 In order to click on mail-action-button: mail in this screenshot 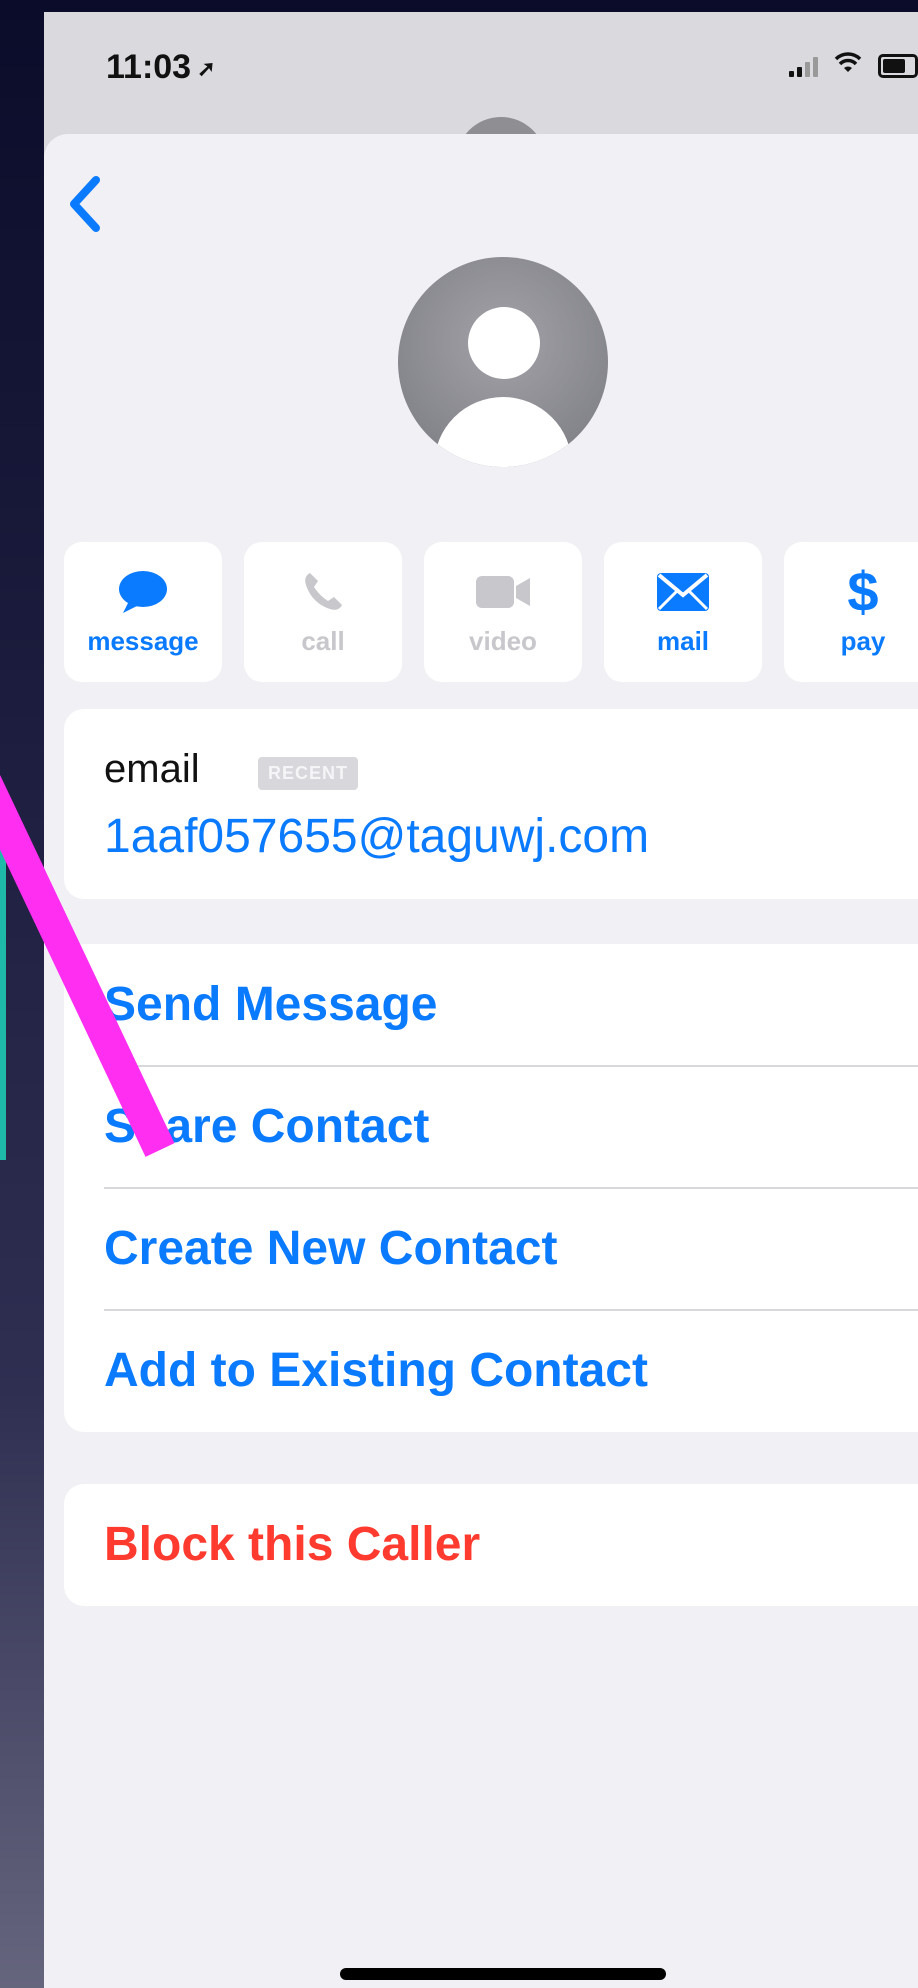, I will do `click(683, 612)`.